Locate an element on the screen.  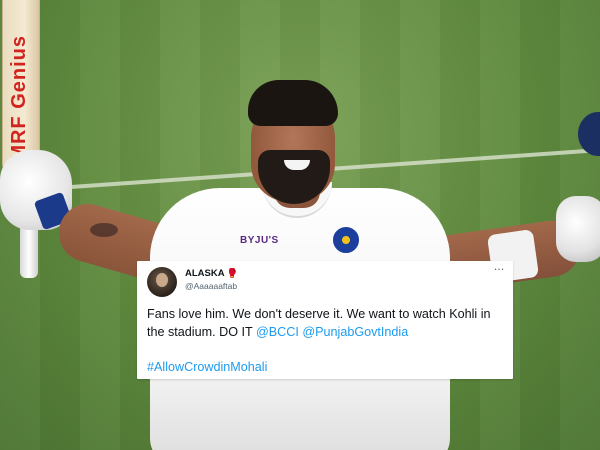
hashtag-allow-crowd-in-mohali: #AllowCrowdinMohali is located at coordinates (207, 367).